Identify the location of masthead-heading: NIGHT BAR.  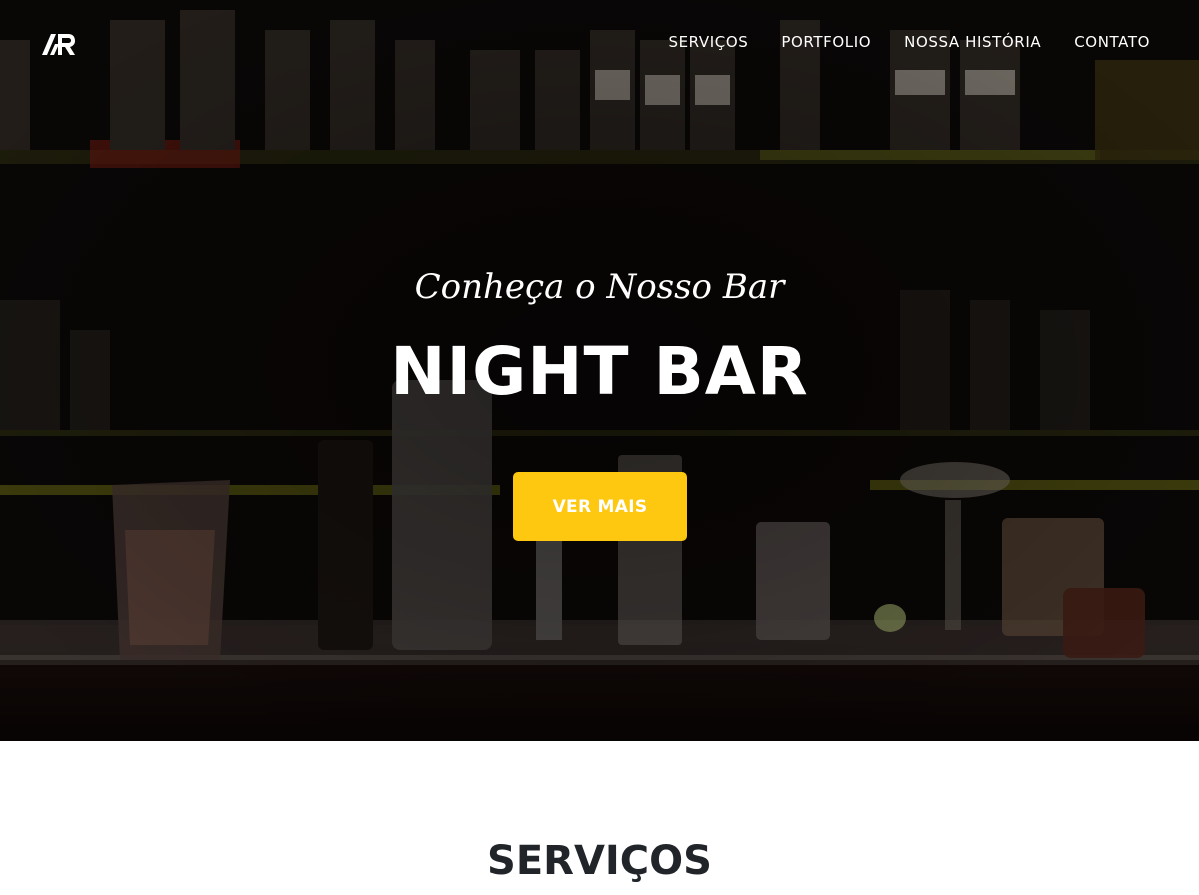
(599, 371).